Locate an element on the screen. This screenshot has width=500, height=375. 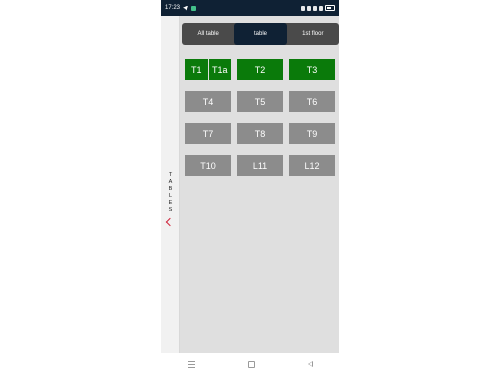
drawer-letter: T is located at coordinates (170, 175).